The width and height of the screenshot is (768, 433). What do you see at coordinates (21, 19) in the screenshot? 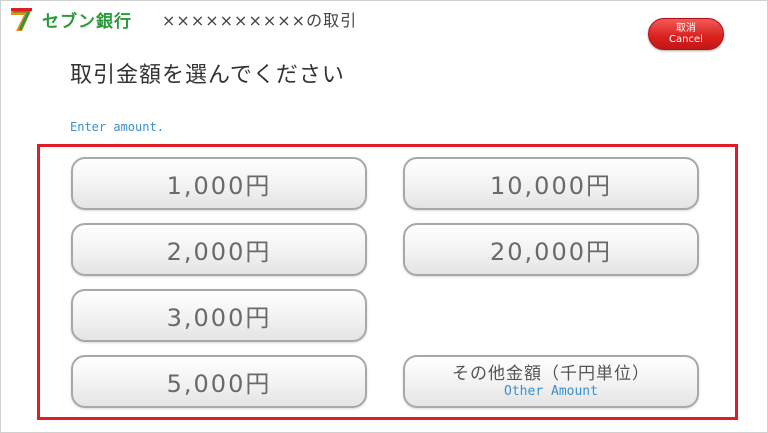
I see `seven-bank-logo-icon` at bounding box center [21, 19].